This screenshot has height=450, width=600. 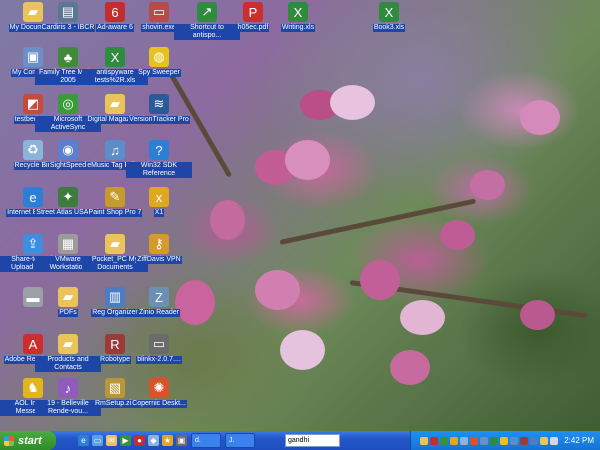 I want to click on desktop-icon-label: X1, so click(x=159, y=213).